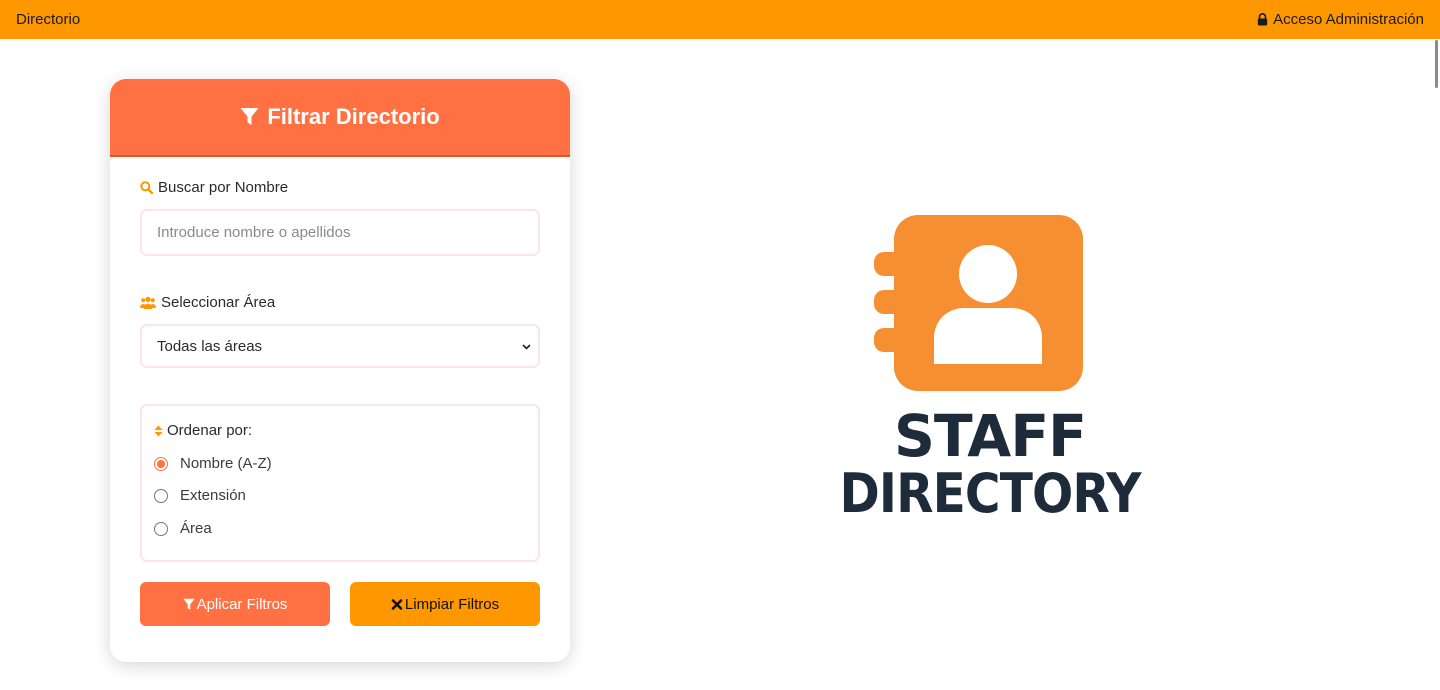 This screenshot has height=690, width=1440. I want to click on sort-label: Ordenar por:, so click(203, 430).